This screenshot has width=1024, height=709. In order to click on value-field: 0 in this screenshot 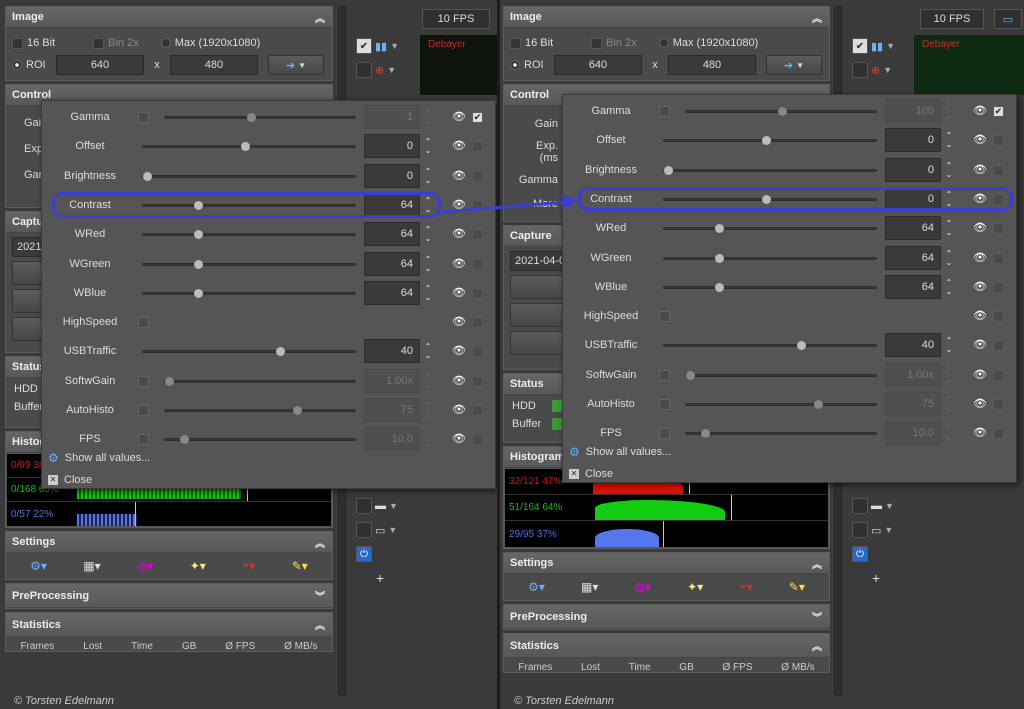, I will do `click(913, 140)`.